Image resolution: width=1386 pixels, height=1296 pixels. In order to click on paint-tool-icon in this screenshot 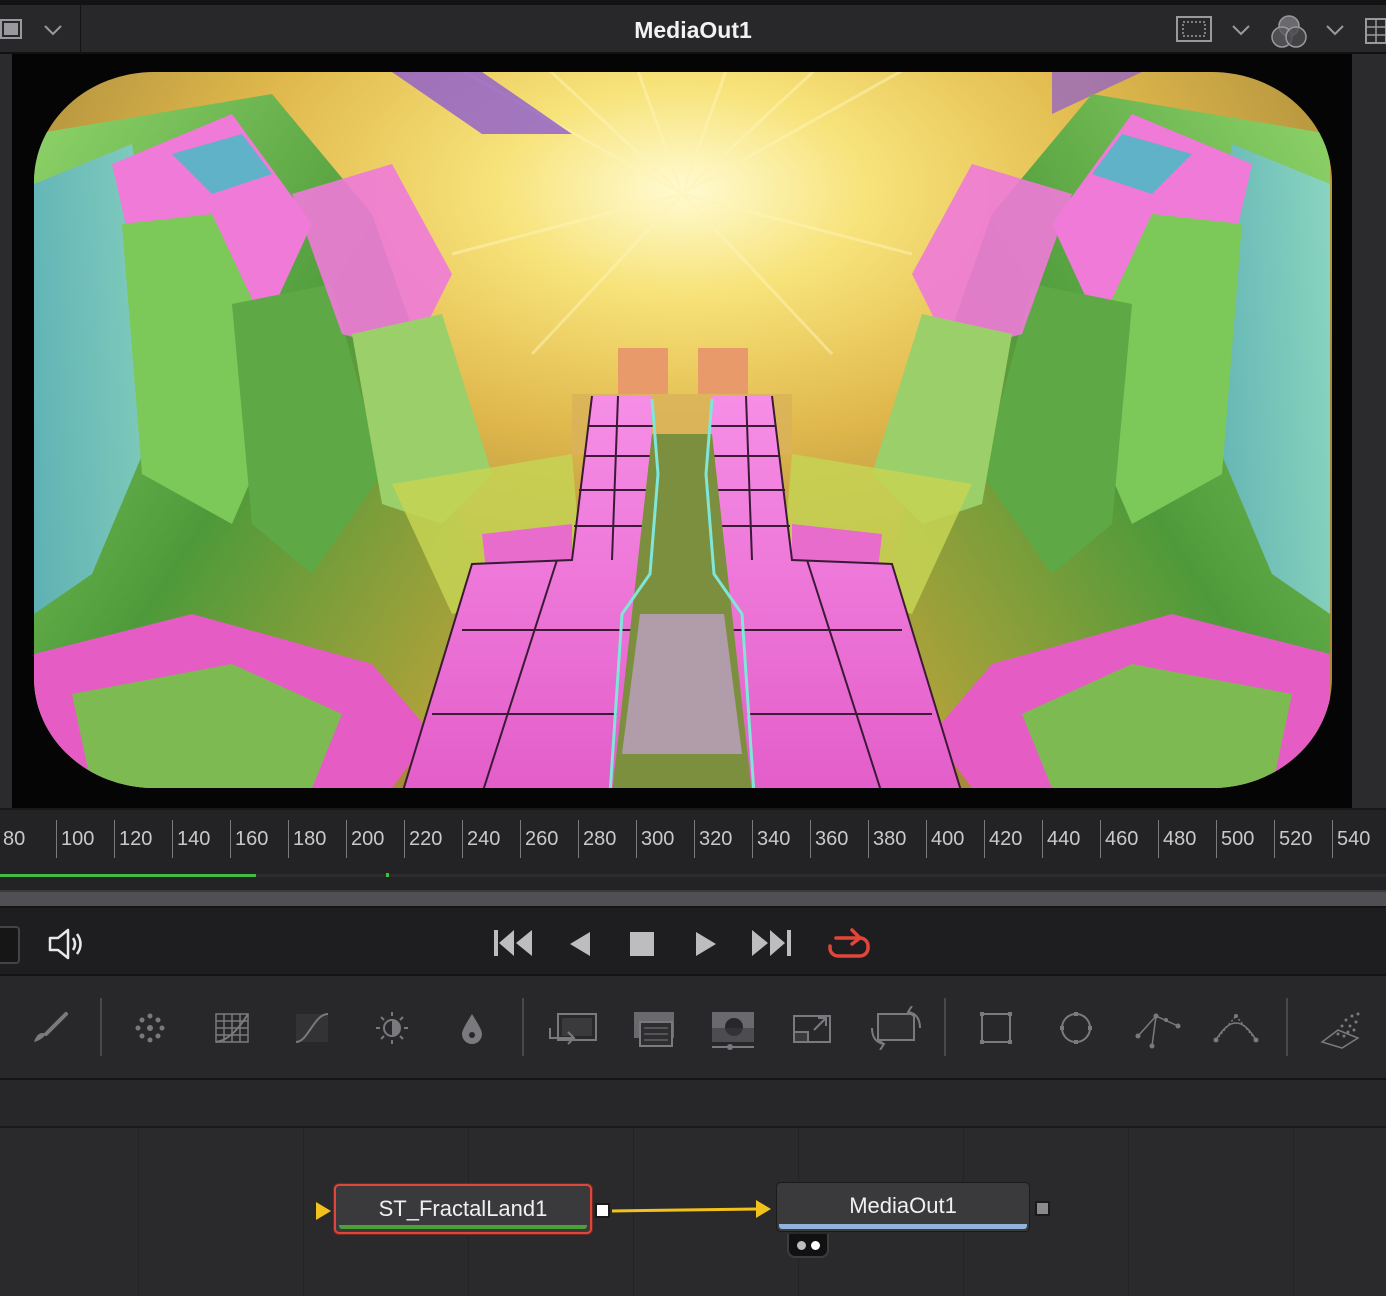, I will do `click(50, 1028)`.